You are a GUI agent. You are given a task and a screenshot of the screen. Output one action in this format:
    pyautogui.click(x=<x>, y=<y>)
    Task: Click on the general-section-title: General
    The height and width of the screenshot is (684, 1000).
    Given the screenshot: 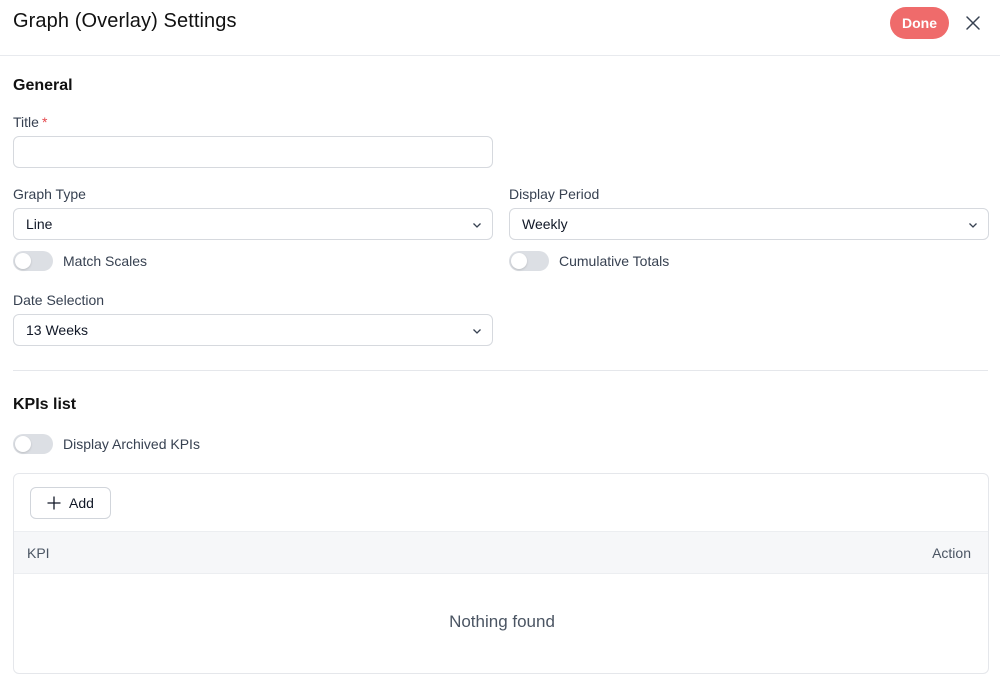 What is the action you would take?
    pyautogui.click(x=43, y=85)
    